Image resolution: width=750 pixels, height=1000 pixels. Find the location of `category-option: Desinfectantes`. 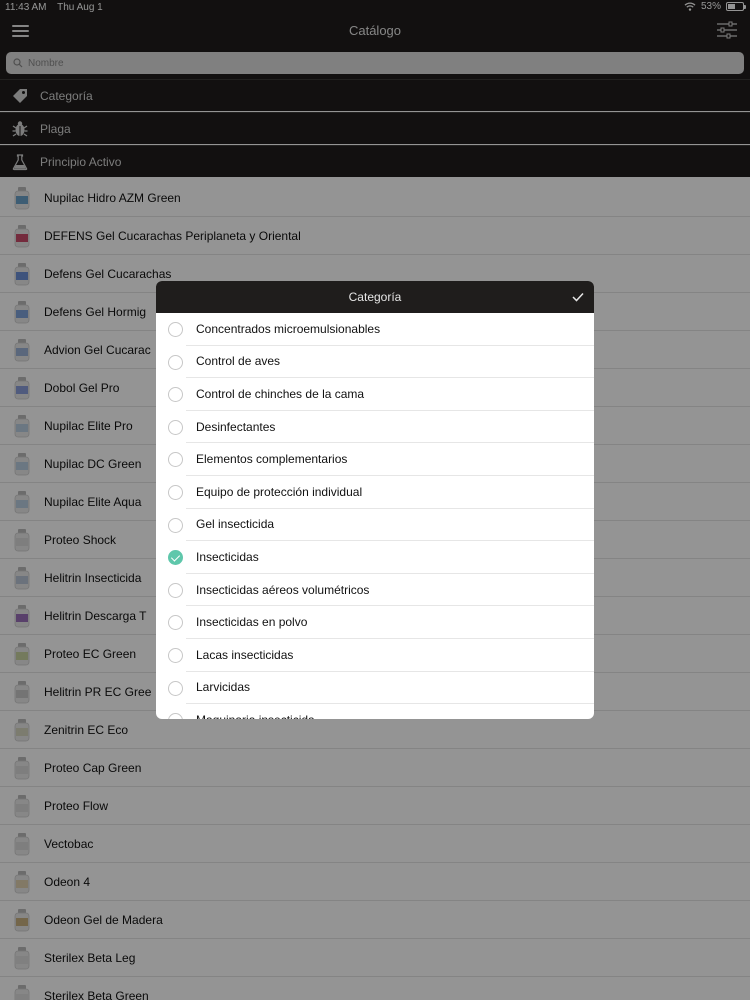

category-option: Desinfectantes is located at coordinates (381, 427).